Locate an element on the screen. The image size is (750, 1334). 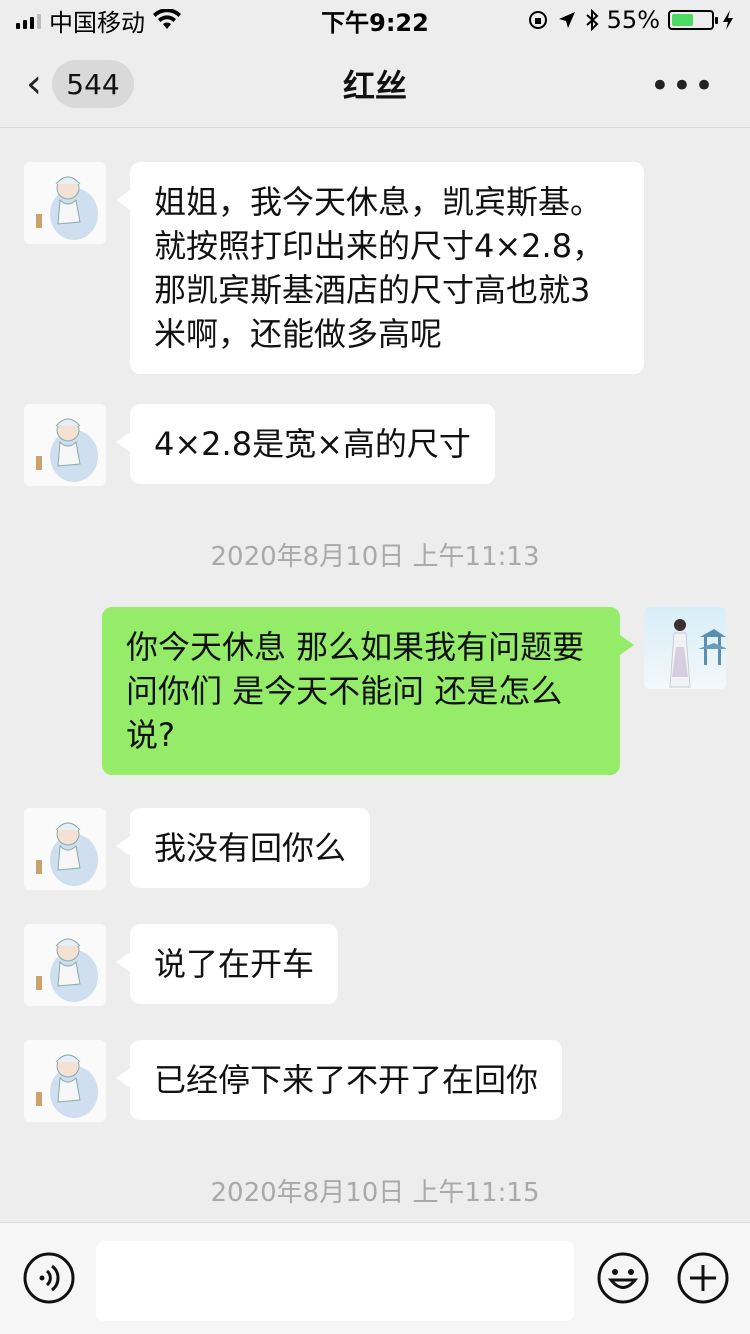
status-right: 55% is located at coordinates (630, 20).